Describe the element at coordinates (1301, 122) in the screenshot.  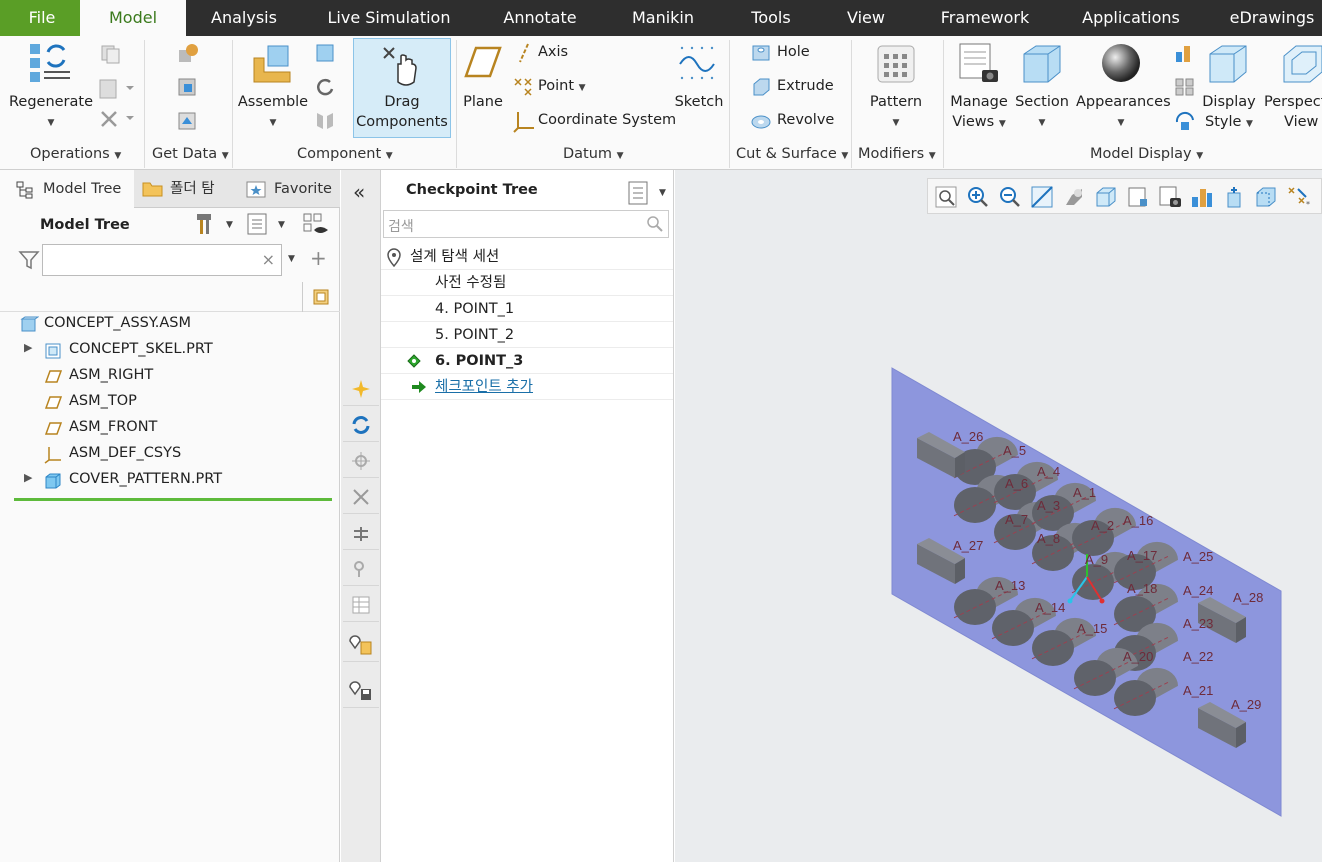
I see `perspective-label-2: View` at that location.